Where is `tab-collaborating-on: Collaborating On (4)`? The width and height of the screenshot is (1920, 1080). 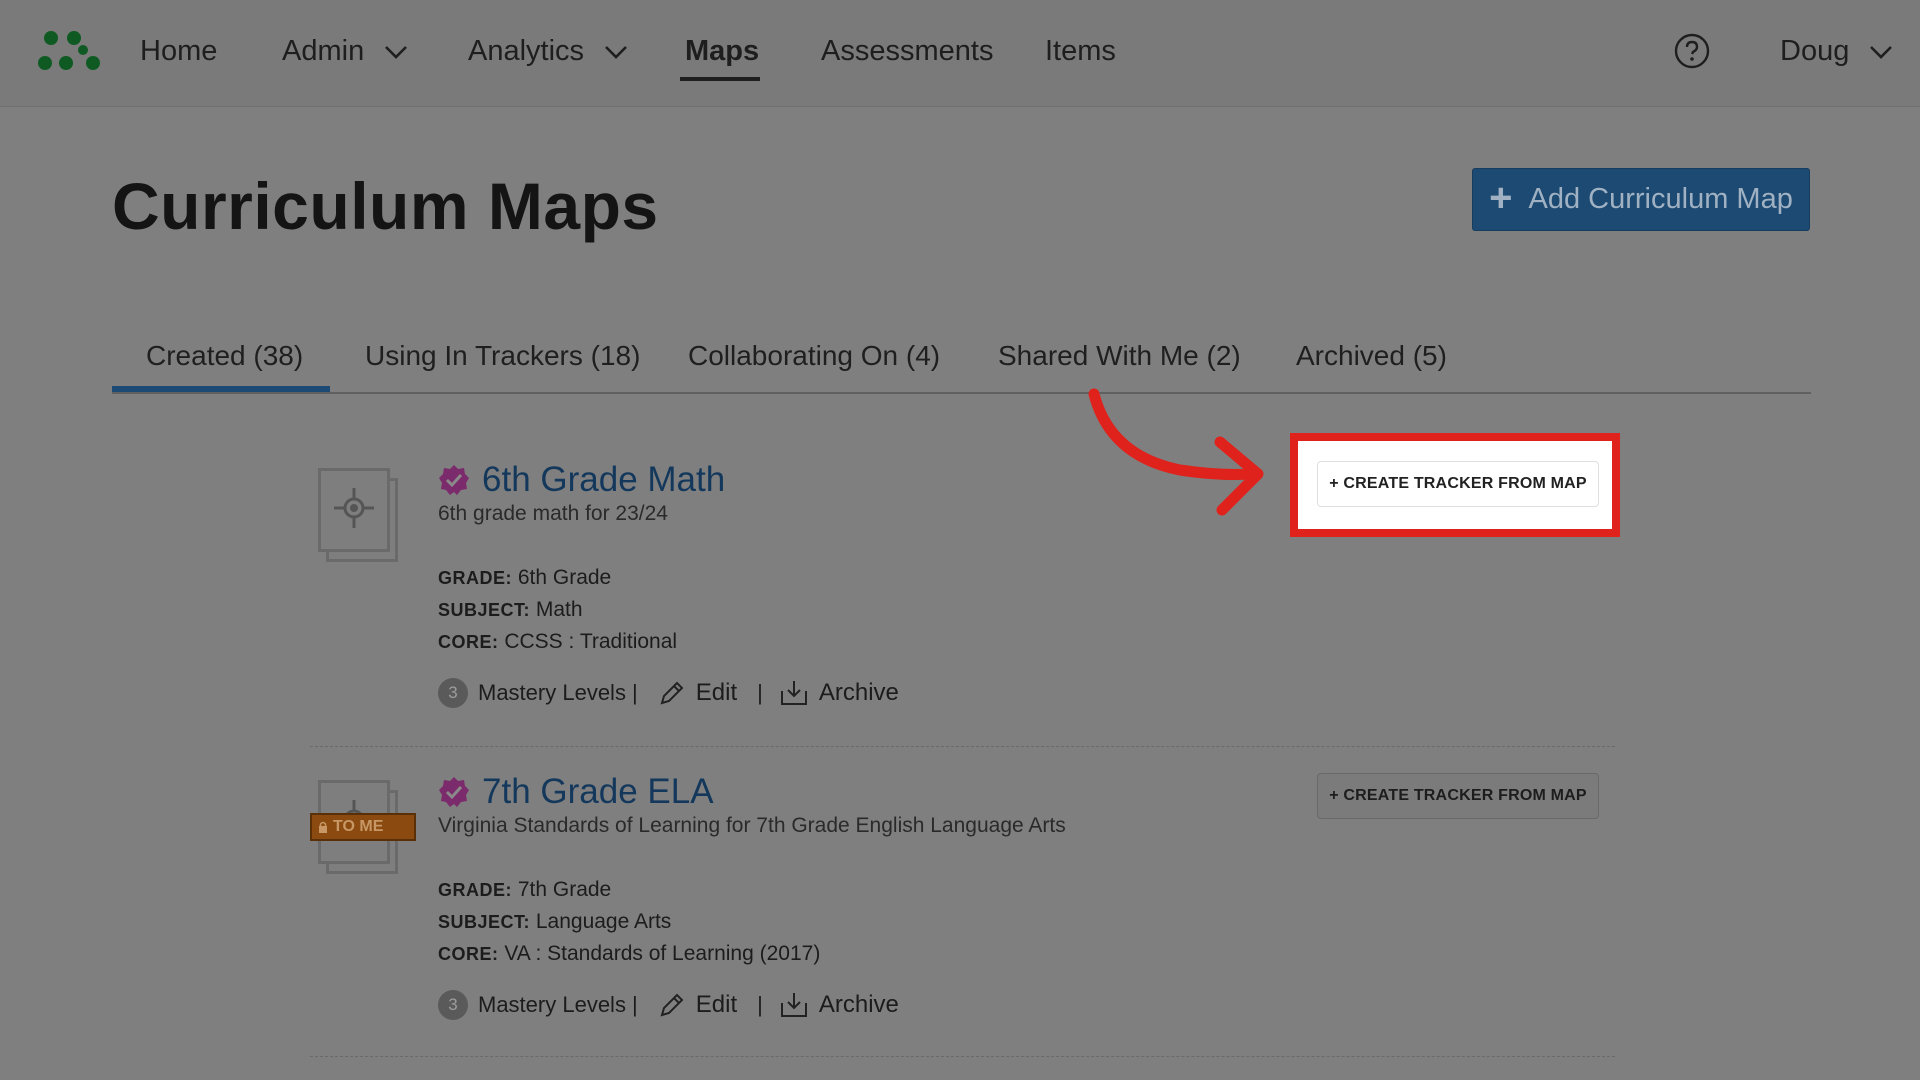
tab-collaborating-on: Collaborating On (4) is located at coordinates (814, 356).